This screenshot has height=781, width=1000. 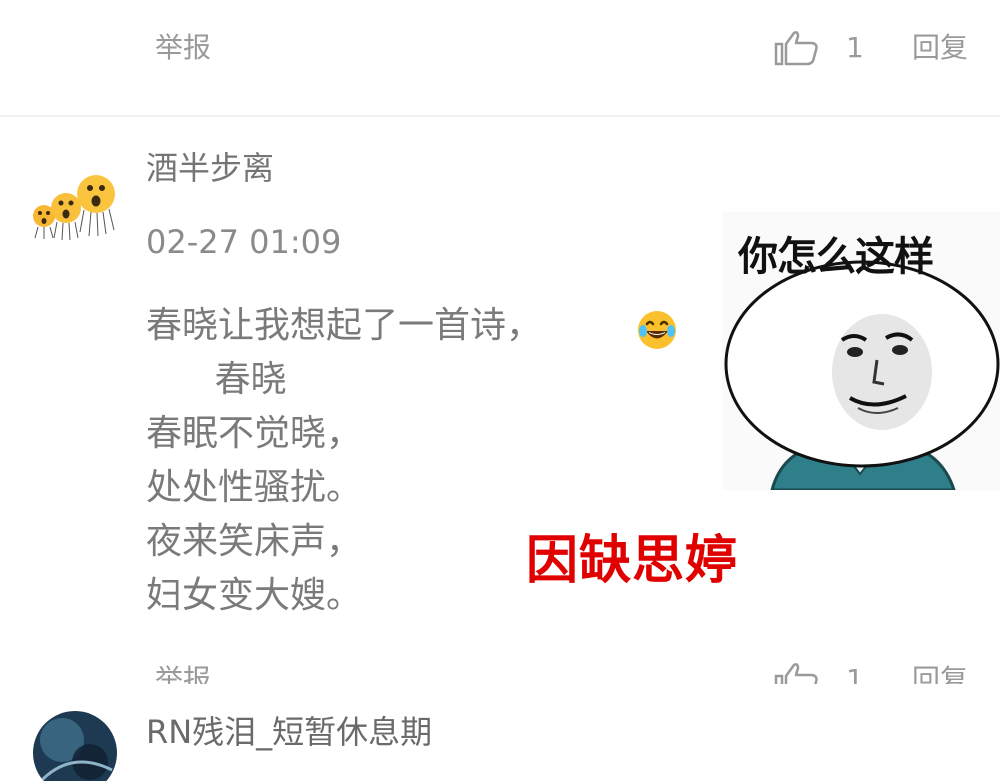 I want to click on poem-line: 春眠不觉晓，, so click(x=254, y=433).